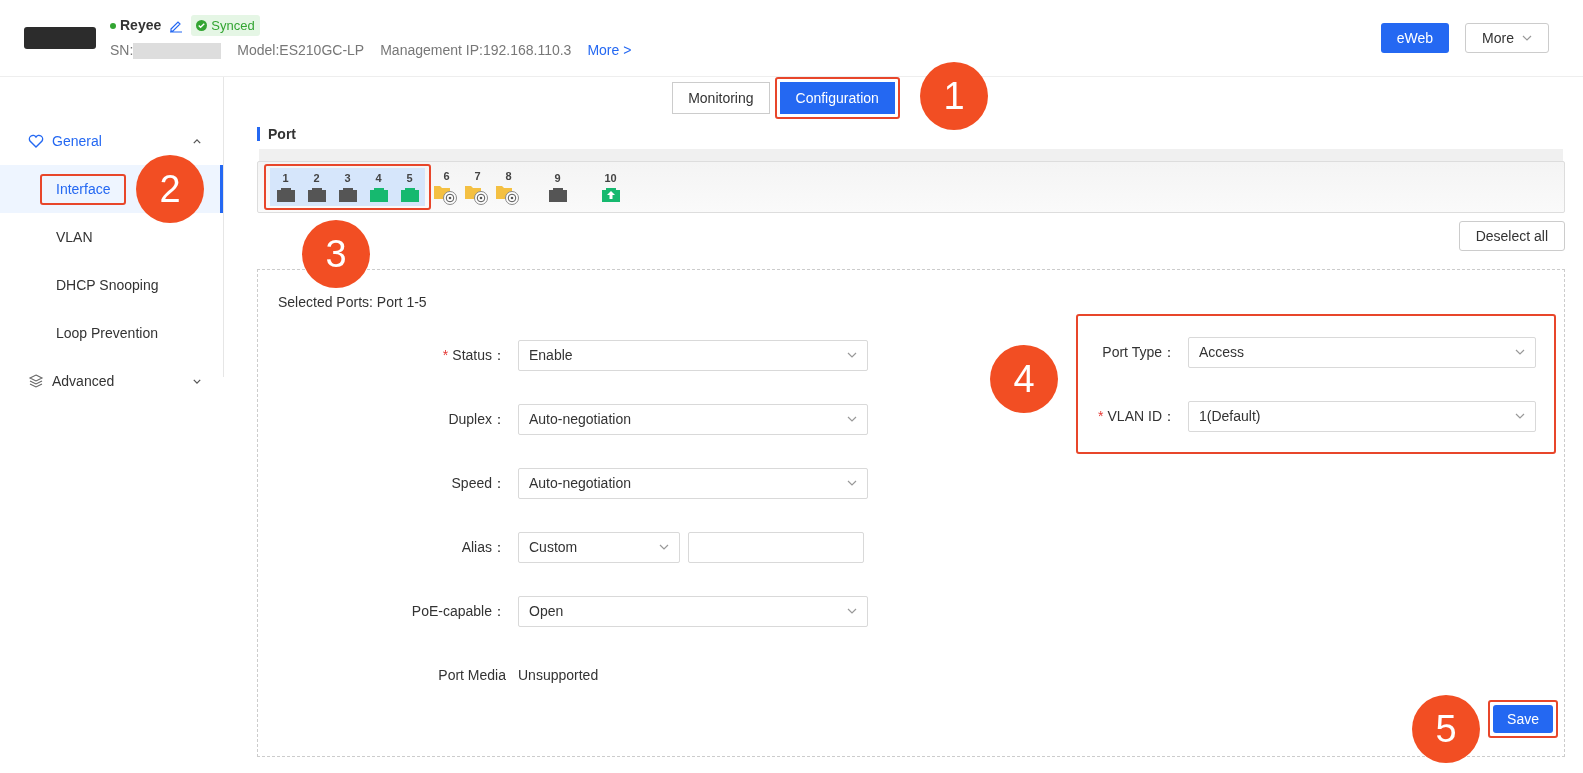 Image resolution: width=1583 pixels, height=773 pixels. What do you see at coordinates (1024, 379) in the screenshot?
I see `step-number-marker: 4` at bounding box center [1024, 379].